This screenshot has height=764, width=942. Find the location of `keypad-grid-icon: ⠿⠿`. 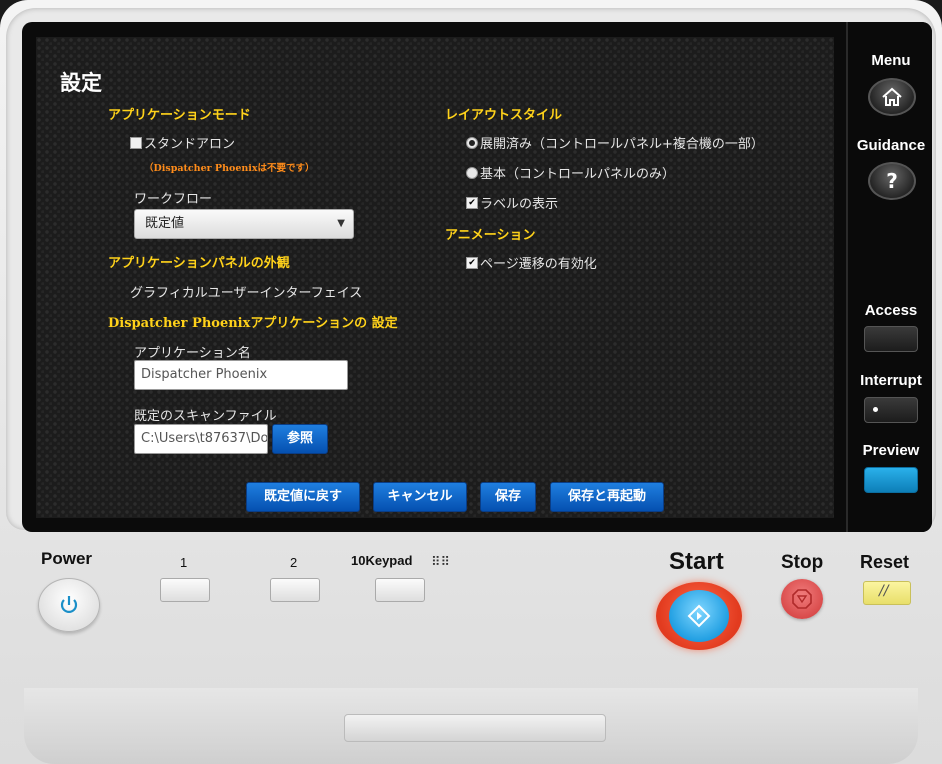

keypad-grid-icon: ⠿⠿ is located at coordinates (441, 562).